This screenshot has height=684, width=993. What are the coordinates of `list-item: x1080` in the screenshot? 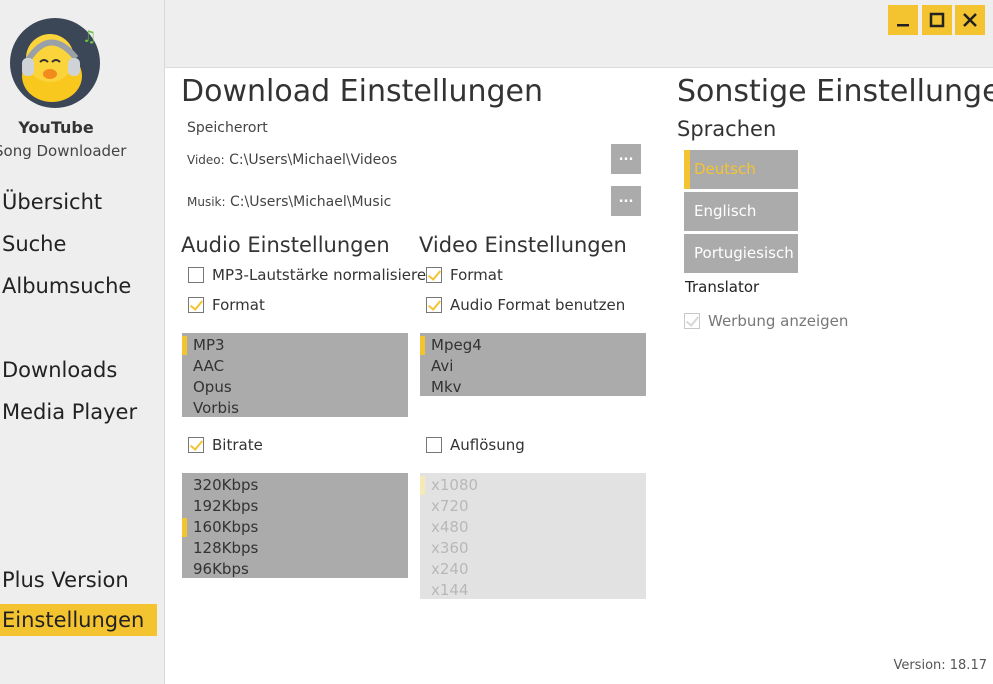 It's located at (533, 485).